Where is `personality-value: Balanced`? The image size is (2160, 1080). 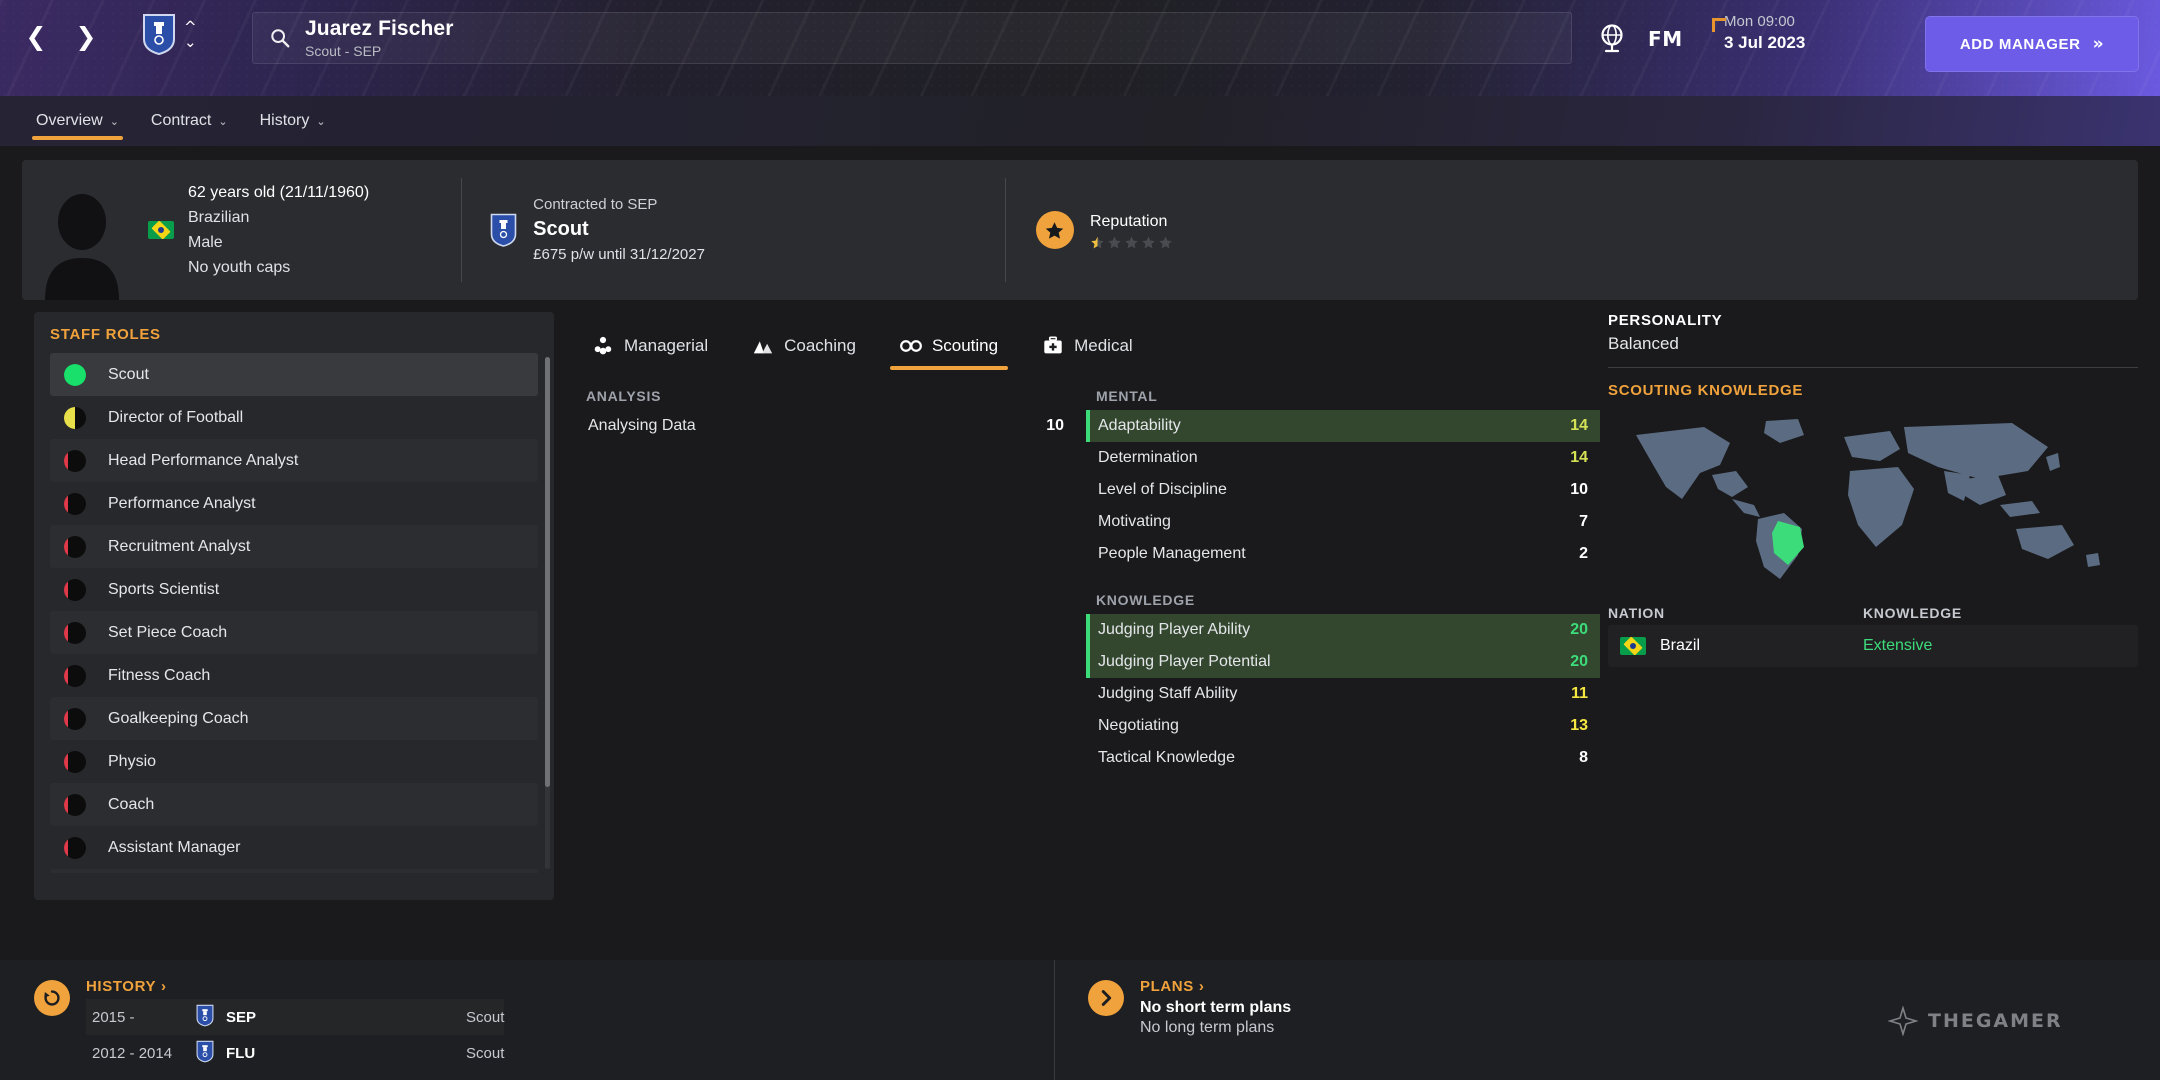
personality-value: Balanced is located at coordinates (1643, 343).